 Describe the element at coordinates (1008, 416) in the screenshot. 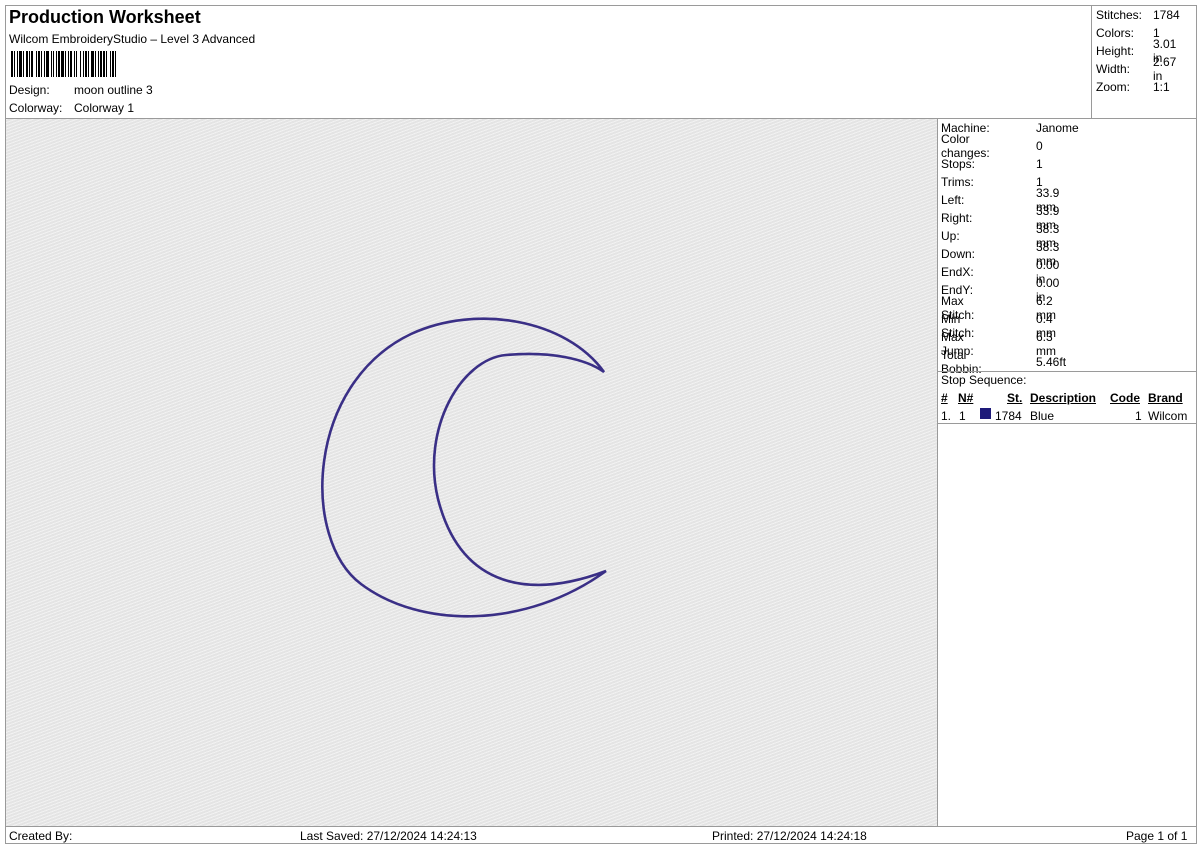

I see `stop-row-stitches: 1784` at that location.